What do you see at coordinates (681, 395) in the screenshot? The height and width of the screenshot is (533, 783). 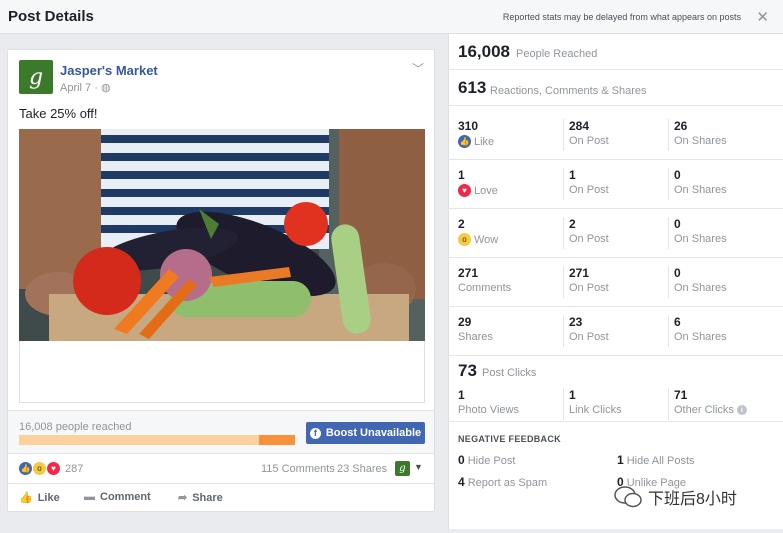 I see `other-clicks: 71` at bounding box center [681, 395].